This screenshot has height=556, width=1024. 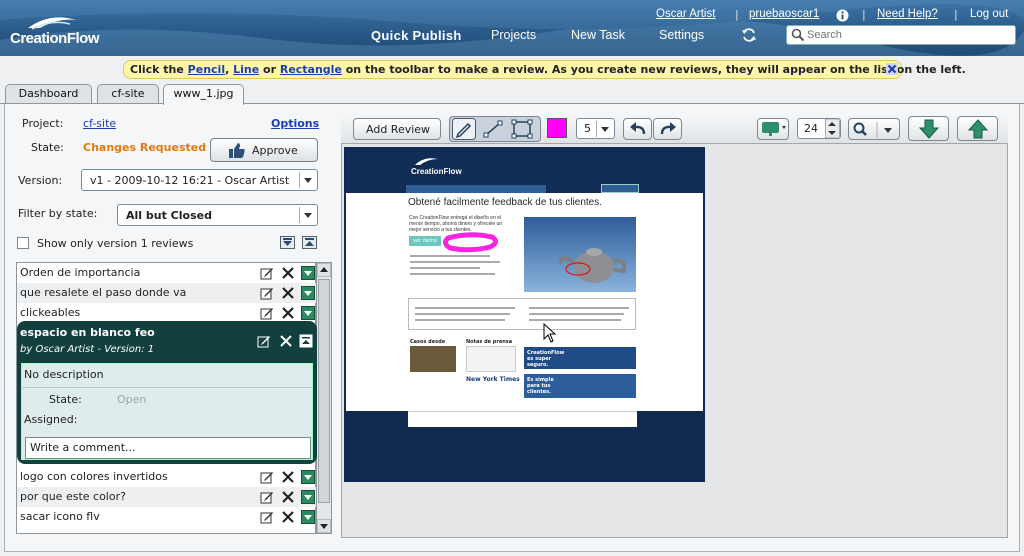 I want to click on logo-text: CreationFlow, so click(x=55, y=38).